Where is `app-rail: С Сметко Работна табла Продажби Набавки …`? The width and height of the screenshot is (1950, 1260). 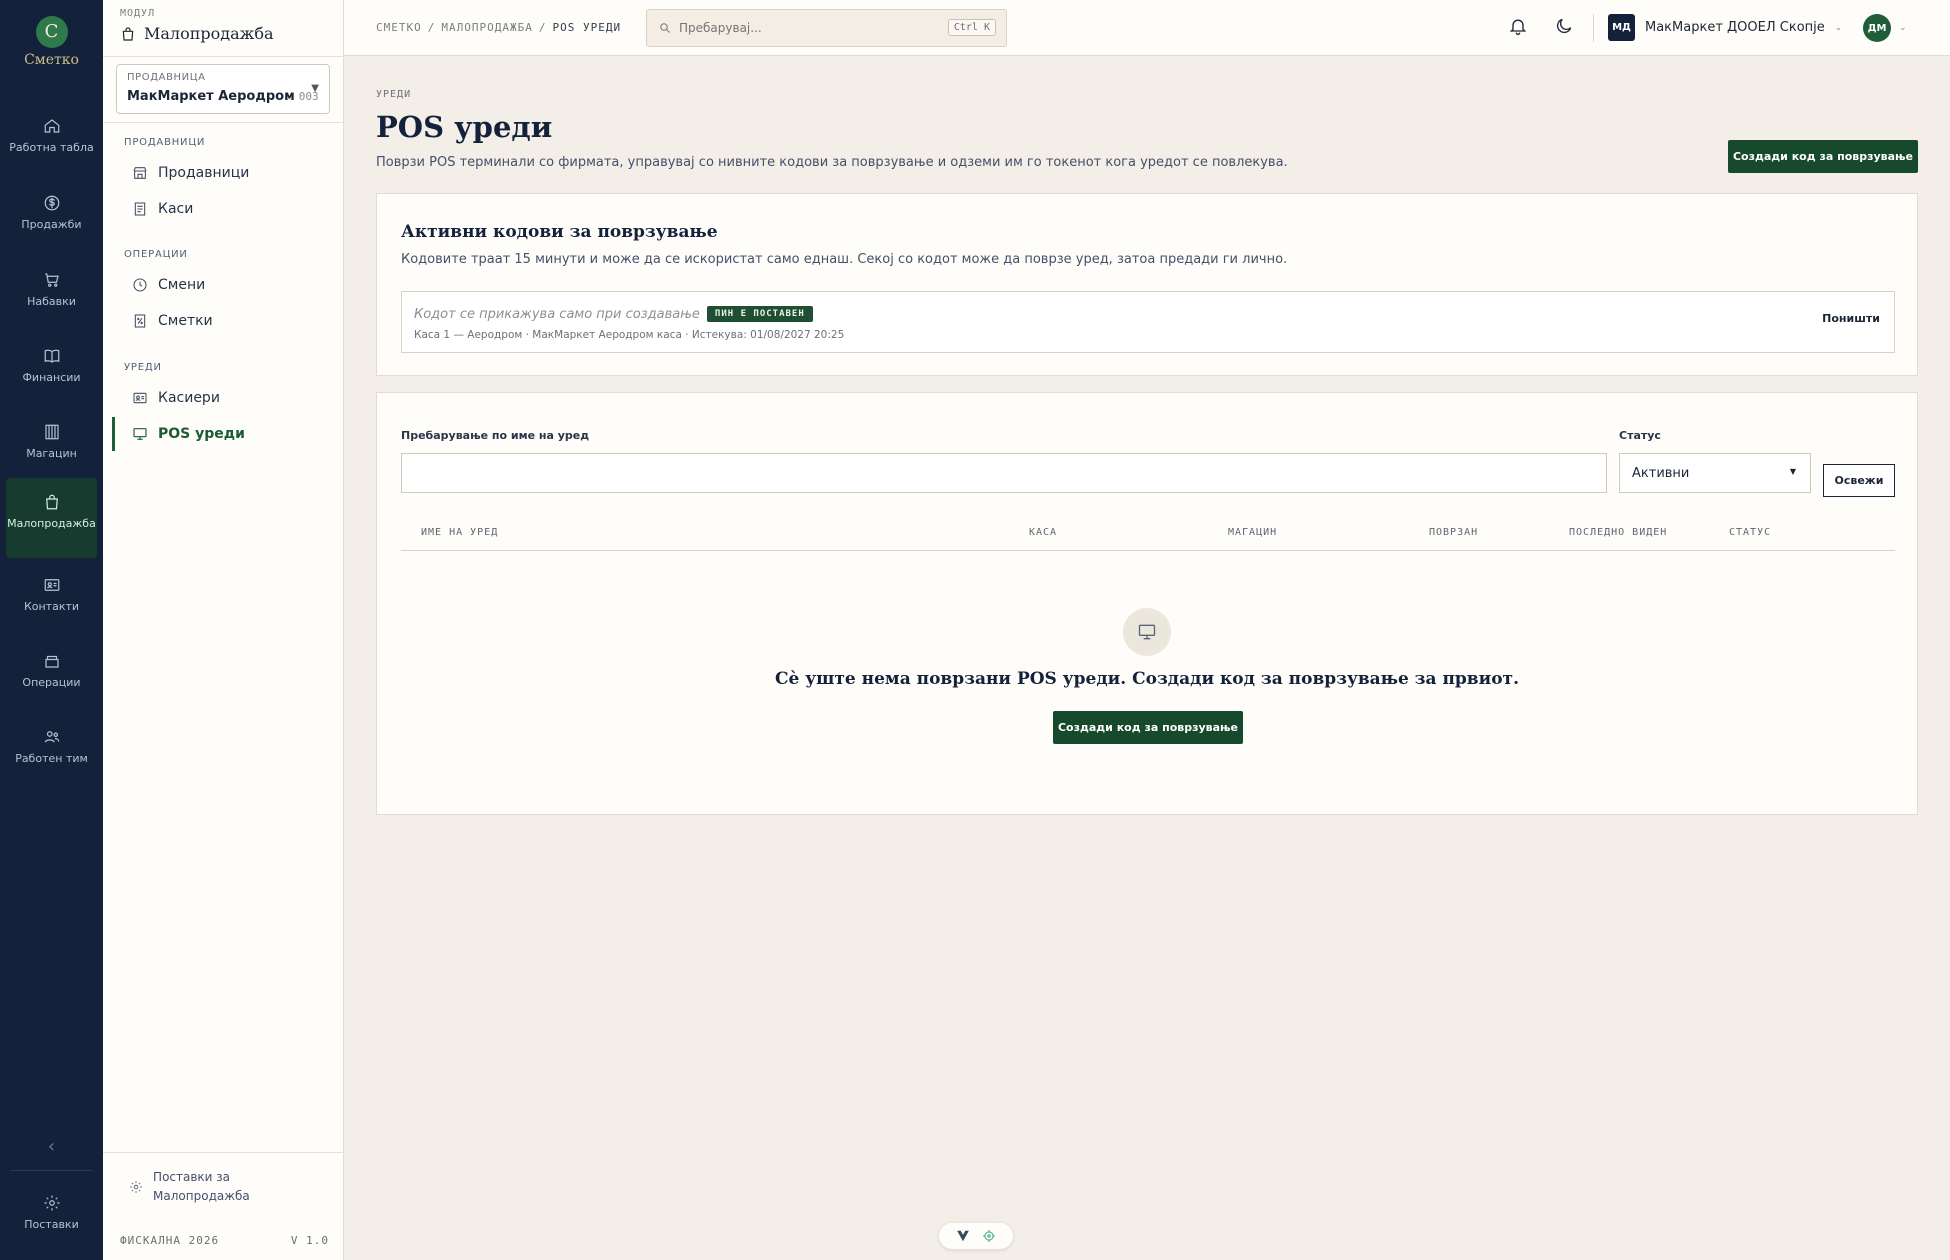 app-rail: С Сметко Работна табла Продажби Набавки … is located at coordinates (51, 630).